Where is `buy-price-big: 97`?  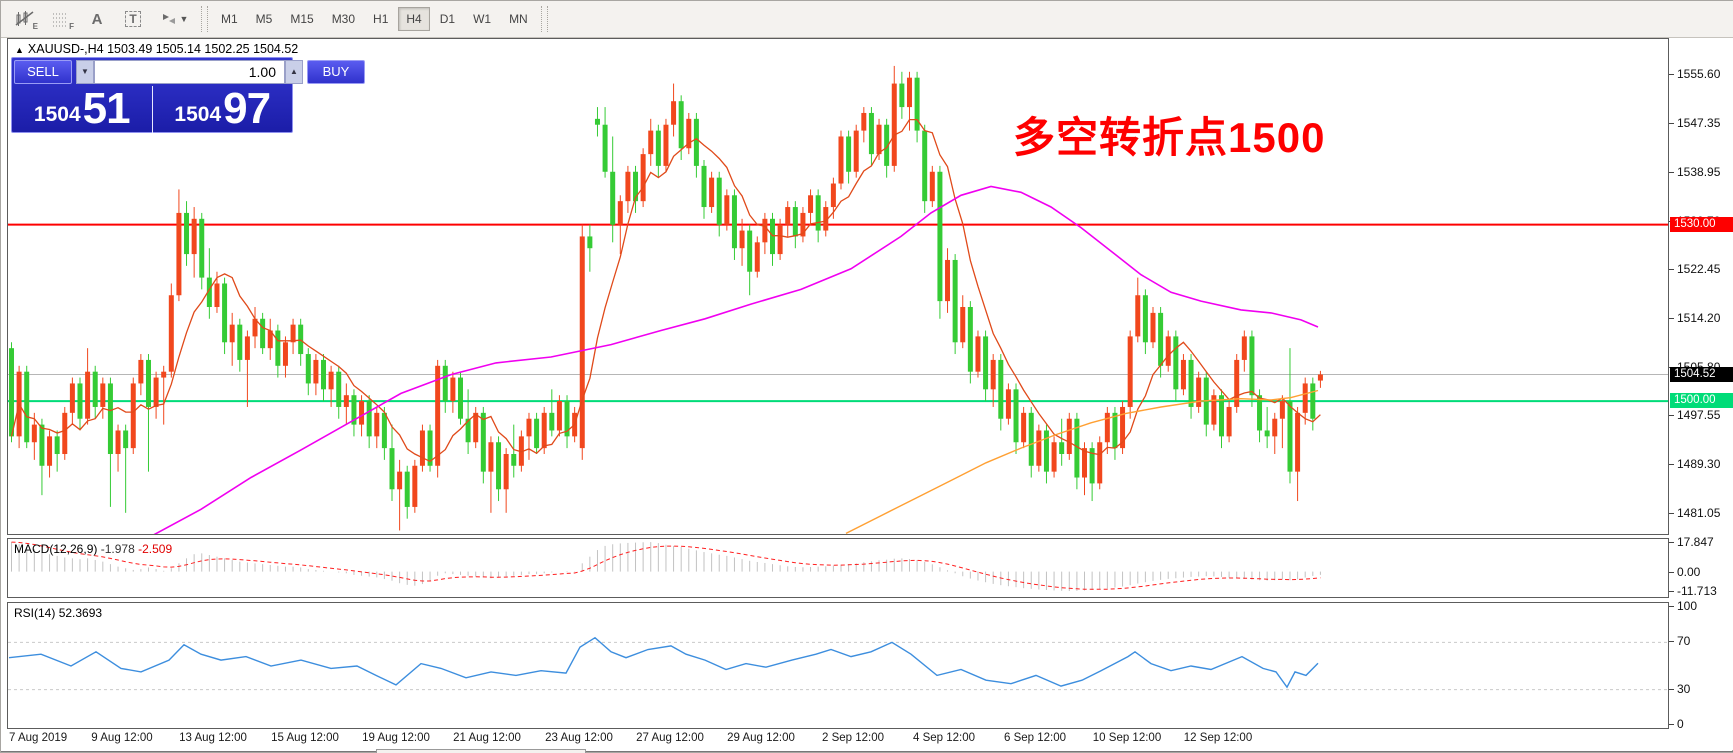 buy-price-big: 97 is located at coordinates (247, 108).